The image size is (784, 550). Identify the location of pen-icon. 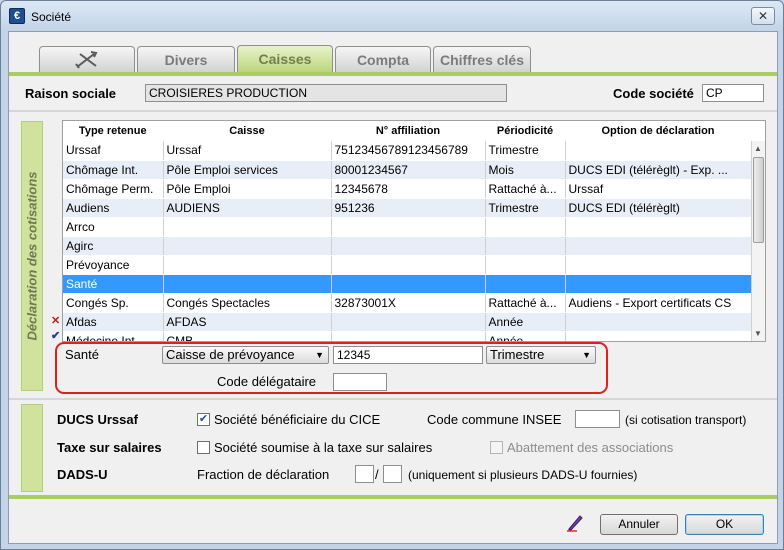
(575, 522).